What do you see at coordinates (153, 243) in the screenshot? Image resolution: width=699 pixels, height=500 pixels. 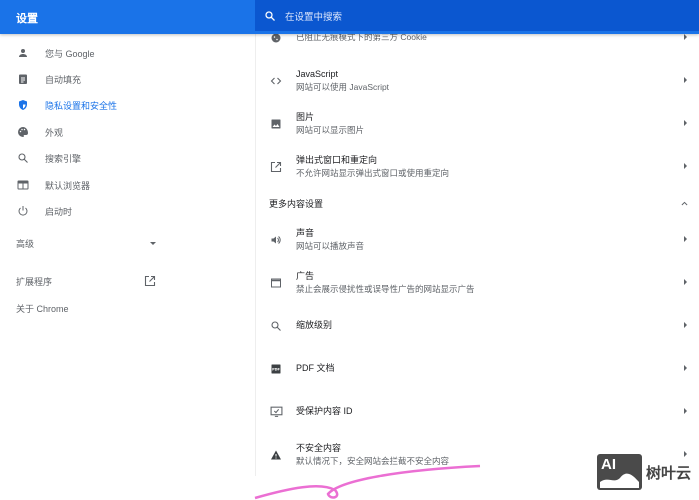 I see `caret-down-icon` at bounding box center [153, 243].